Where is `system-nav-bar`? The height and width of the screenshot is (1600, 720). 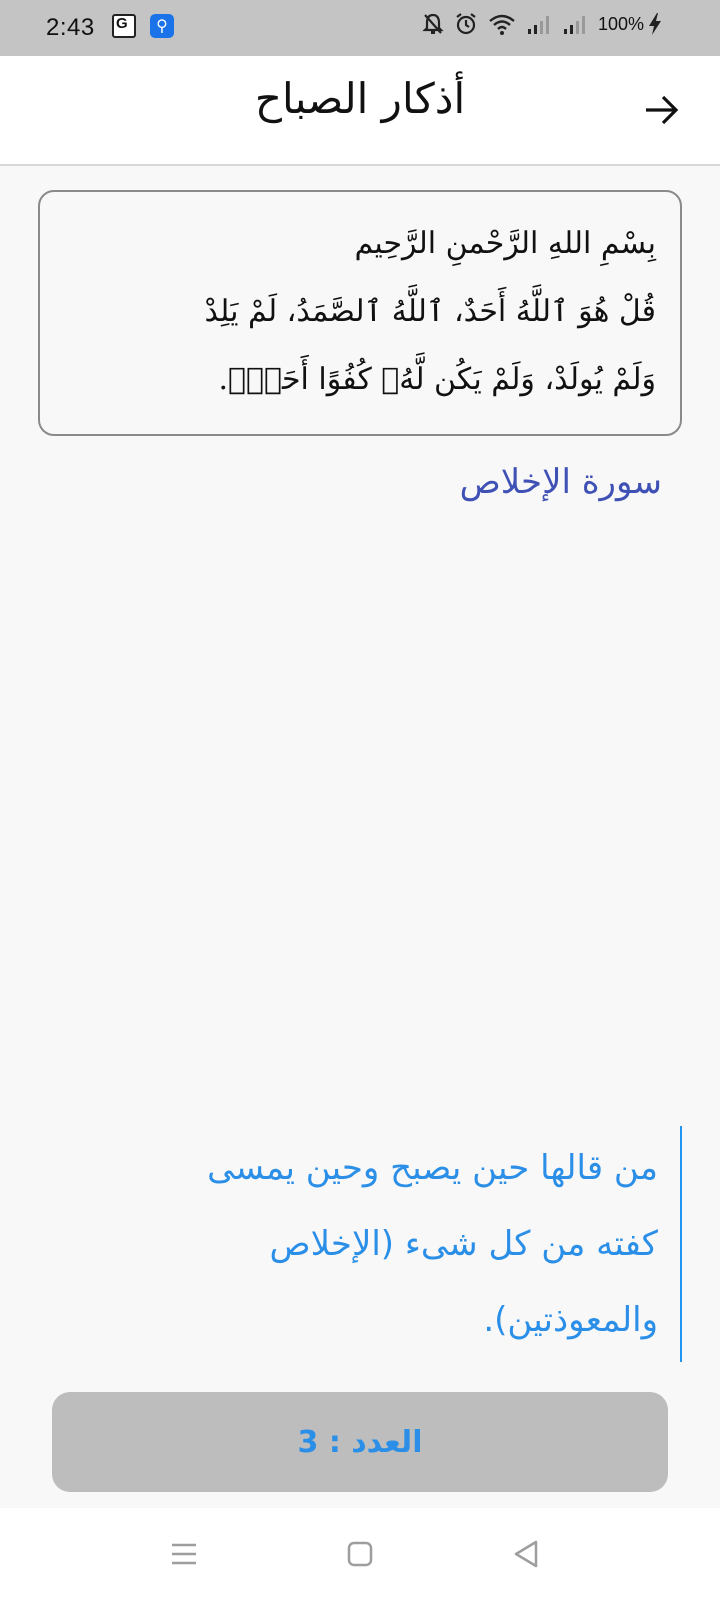
system-nav-bar is located at coordinates (360, 1554).